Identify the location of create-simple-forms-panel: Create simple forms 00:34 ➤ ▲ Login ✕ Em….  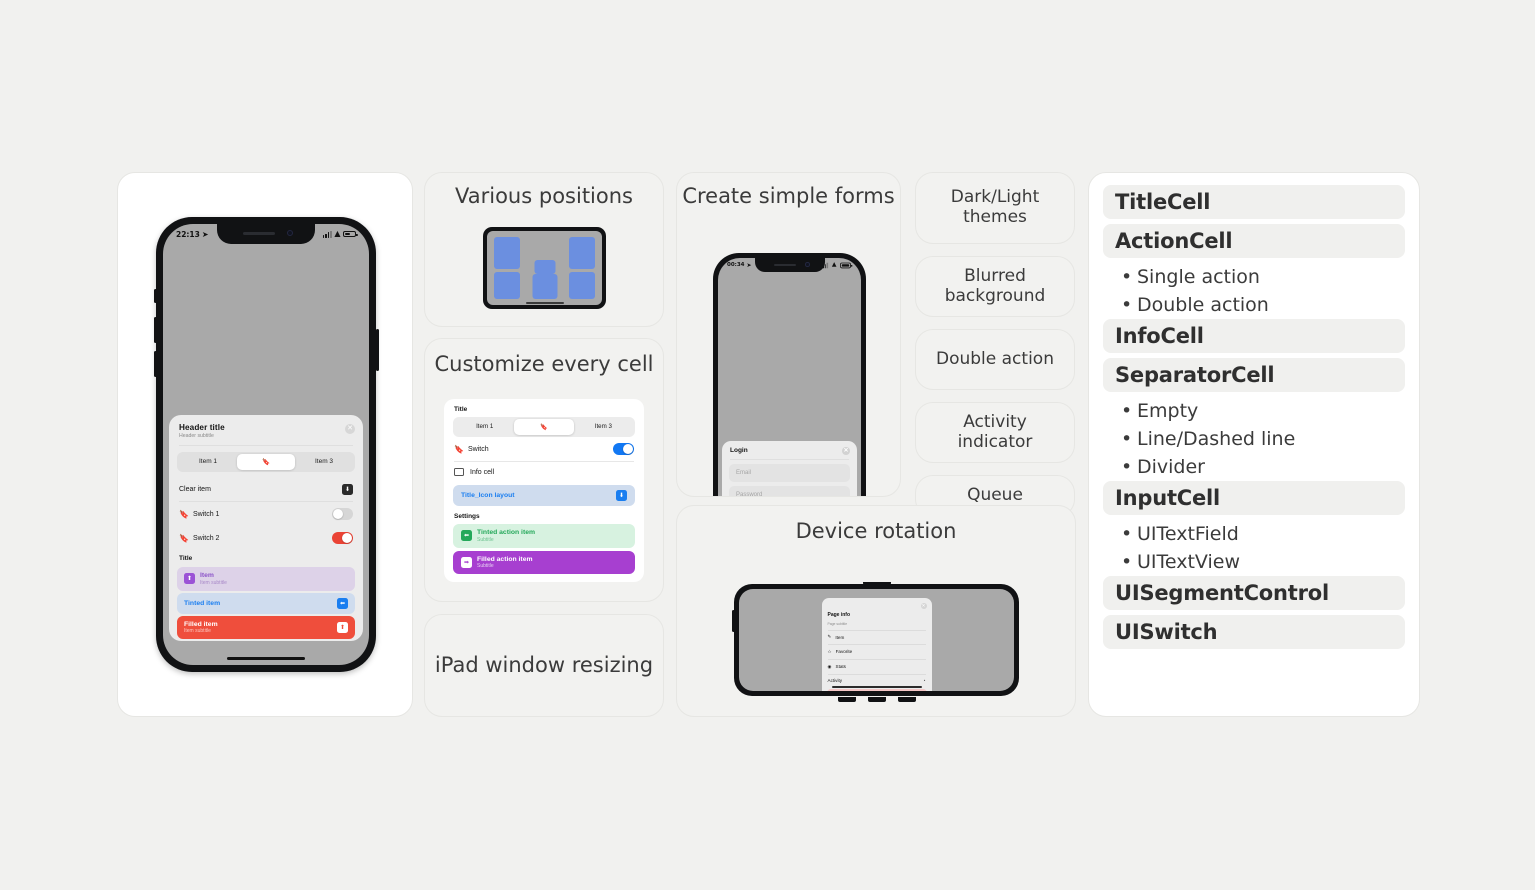
(788, 334).